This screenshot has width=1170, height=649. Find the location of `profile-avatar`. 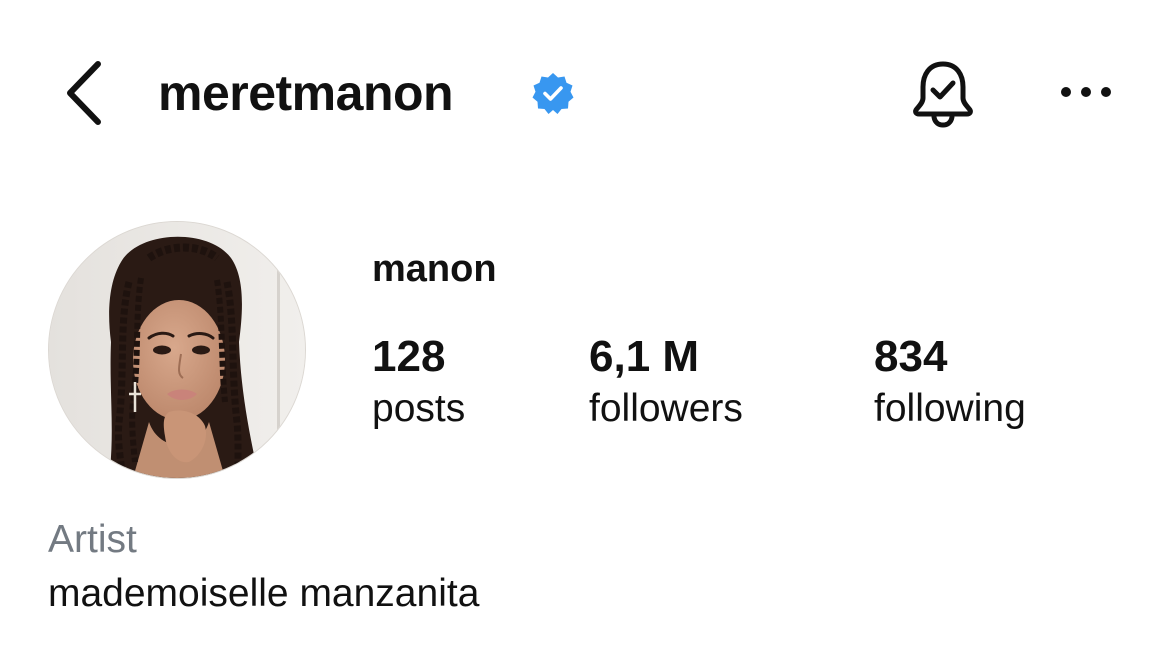

profile-avatar is located at coordinates (177, 350).